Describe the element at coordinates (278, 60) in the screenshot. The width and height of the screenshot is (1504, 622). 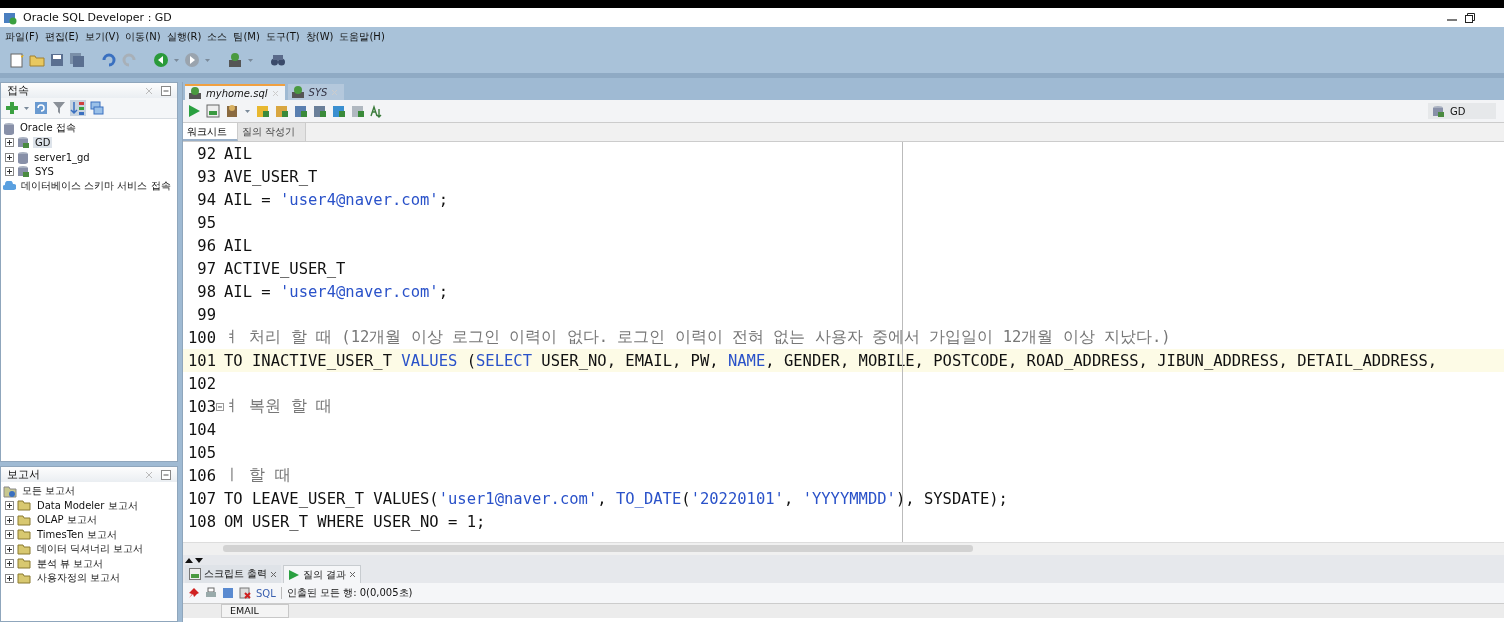
I see `binoculars-icon` at that location.